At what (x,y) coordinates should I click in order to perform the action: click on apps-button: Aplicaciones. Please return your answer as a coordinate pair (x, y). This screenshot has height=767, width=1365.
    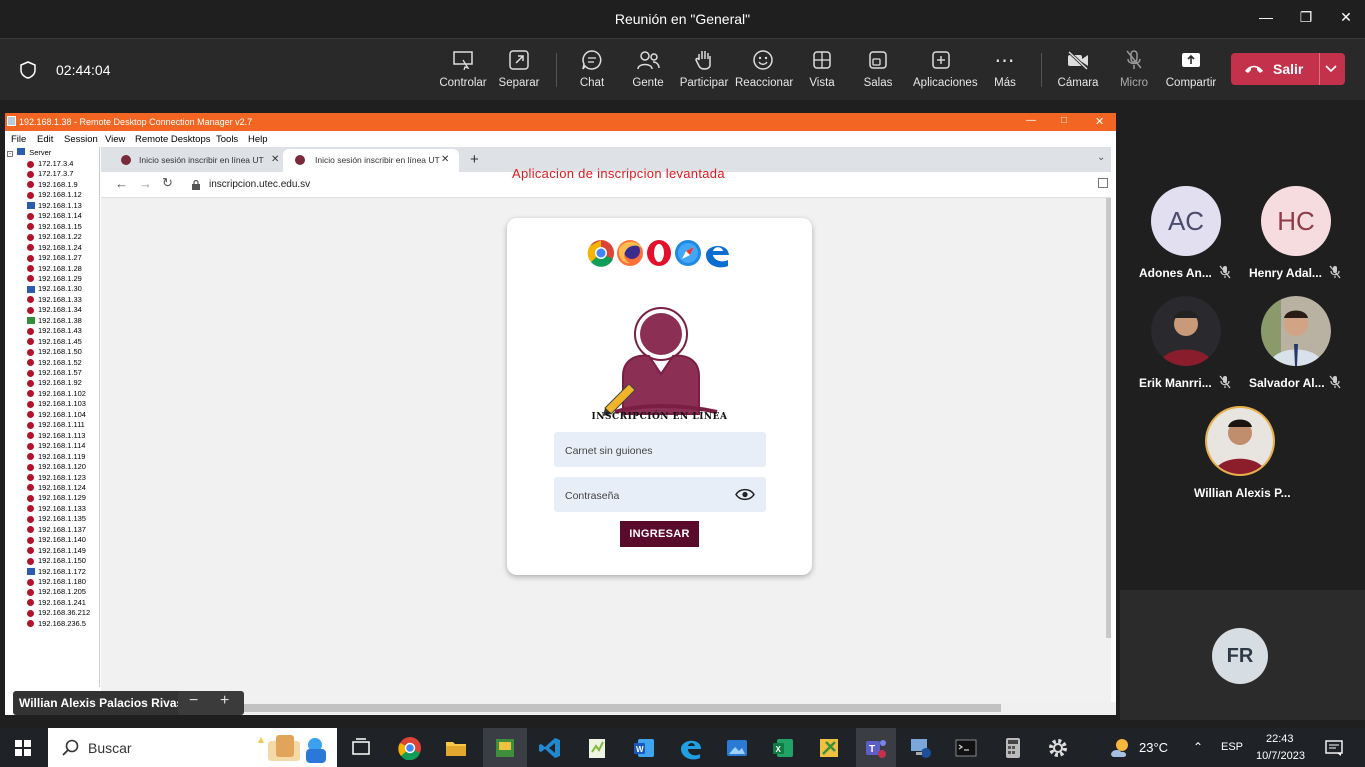
    Looking at the image, I should click on (945, 68).